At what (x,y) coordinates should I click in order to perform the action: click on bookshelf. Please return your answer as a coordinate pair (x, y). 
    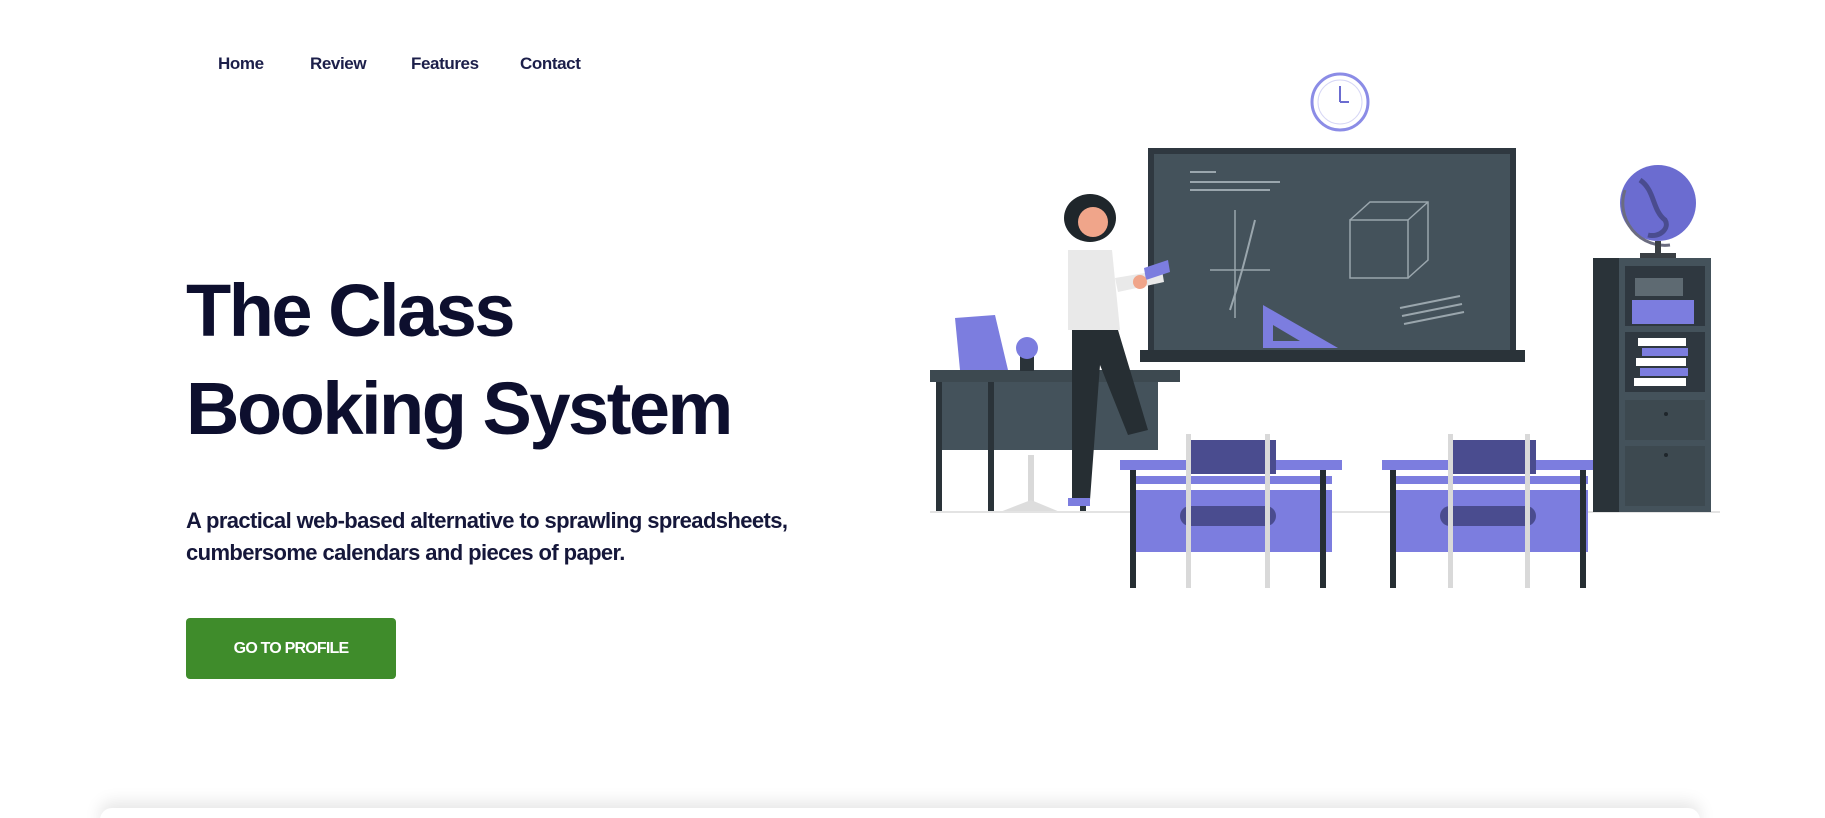
    Looking at the image, I should click on (1652, 385).